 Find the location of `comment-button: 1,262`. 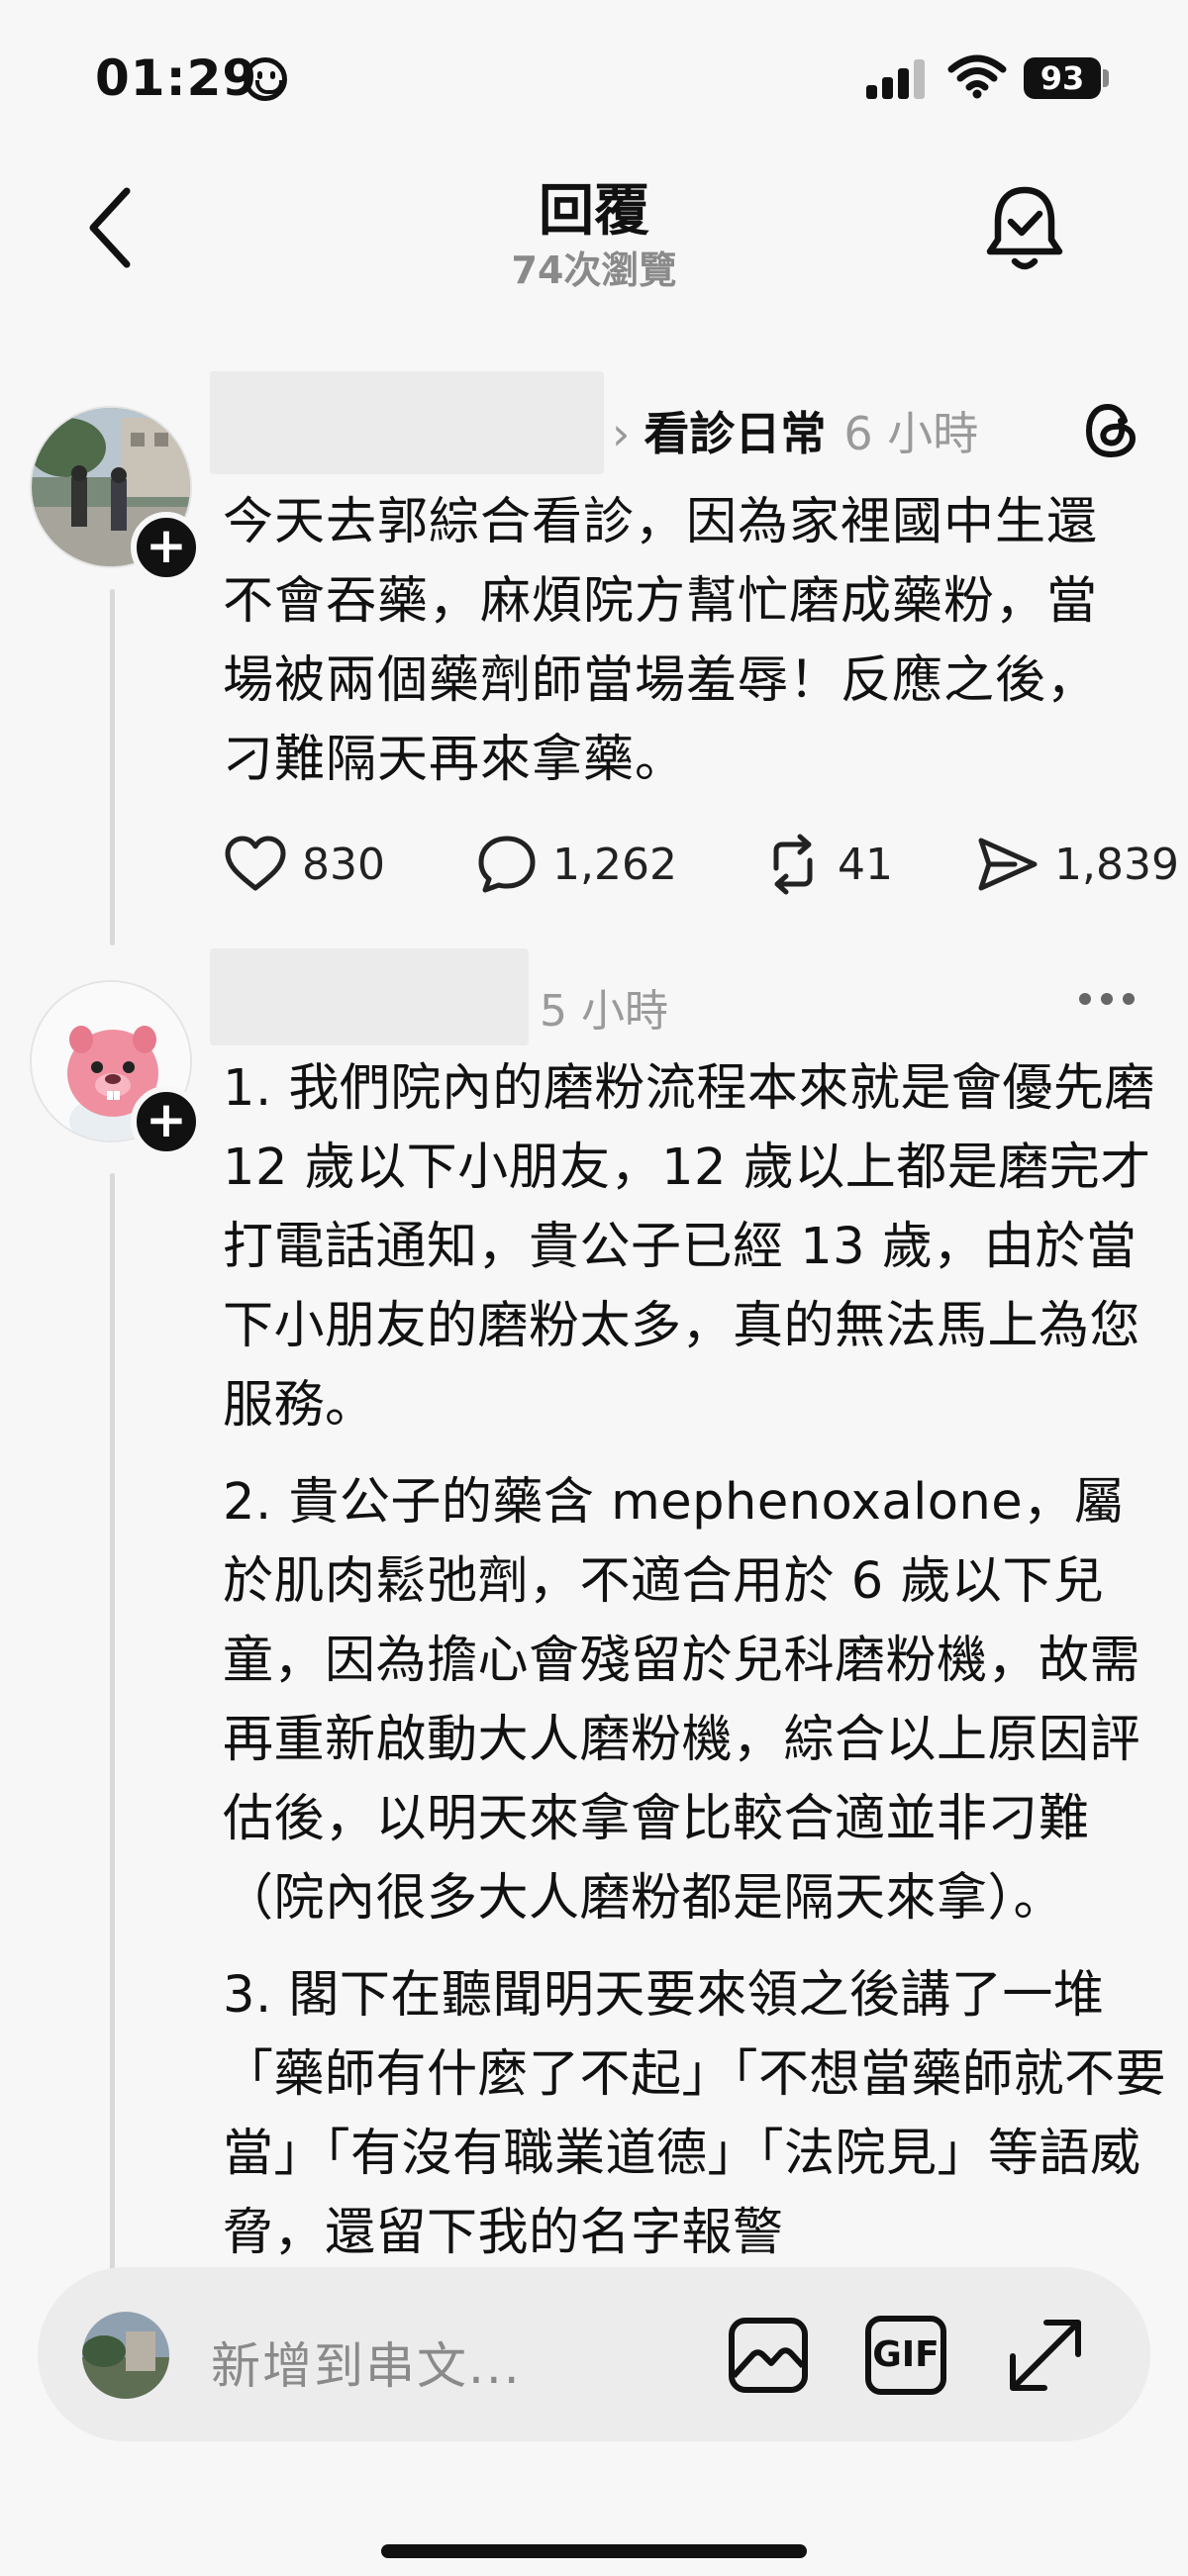

comment-button: 1,262 is located at coordinates (576, 864).